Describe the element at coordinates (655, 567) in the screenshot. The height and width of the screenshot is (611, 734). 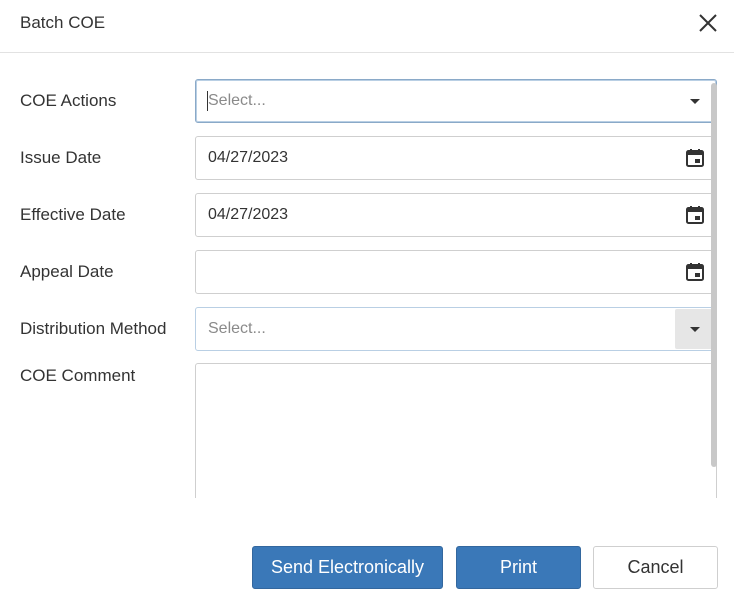
I see `cancel-button: Cancel` at that location.